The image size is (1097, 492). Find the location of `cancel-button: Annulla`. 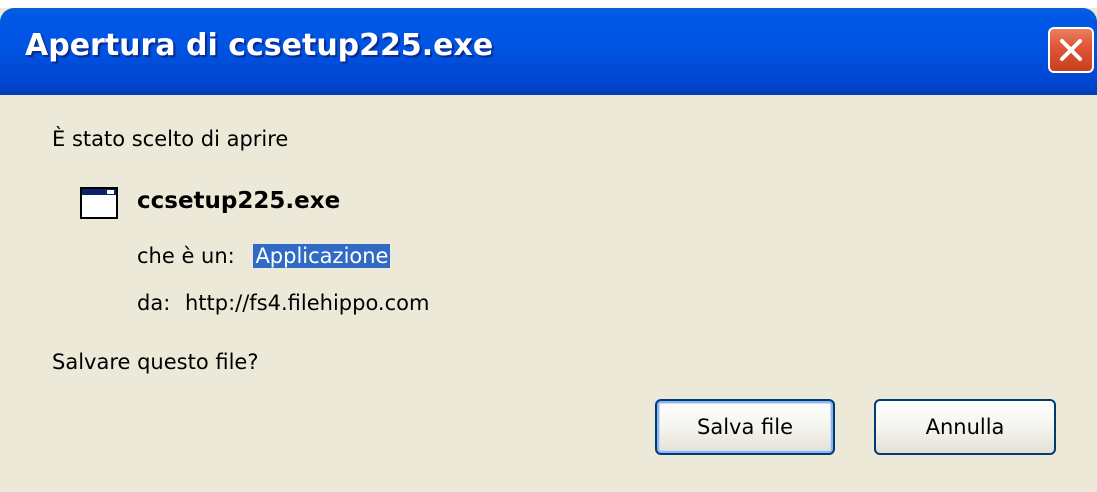

cancel-button: Annulla is located at coordinates (965, 427).